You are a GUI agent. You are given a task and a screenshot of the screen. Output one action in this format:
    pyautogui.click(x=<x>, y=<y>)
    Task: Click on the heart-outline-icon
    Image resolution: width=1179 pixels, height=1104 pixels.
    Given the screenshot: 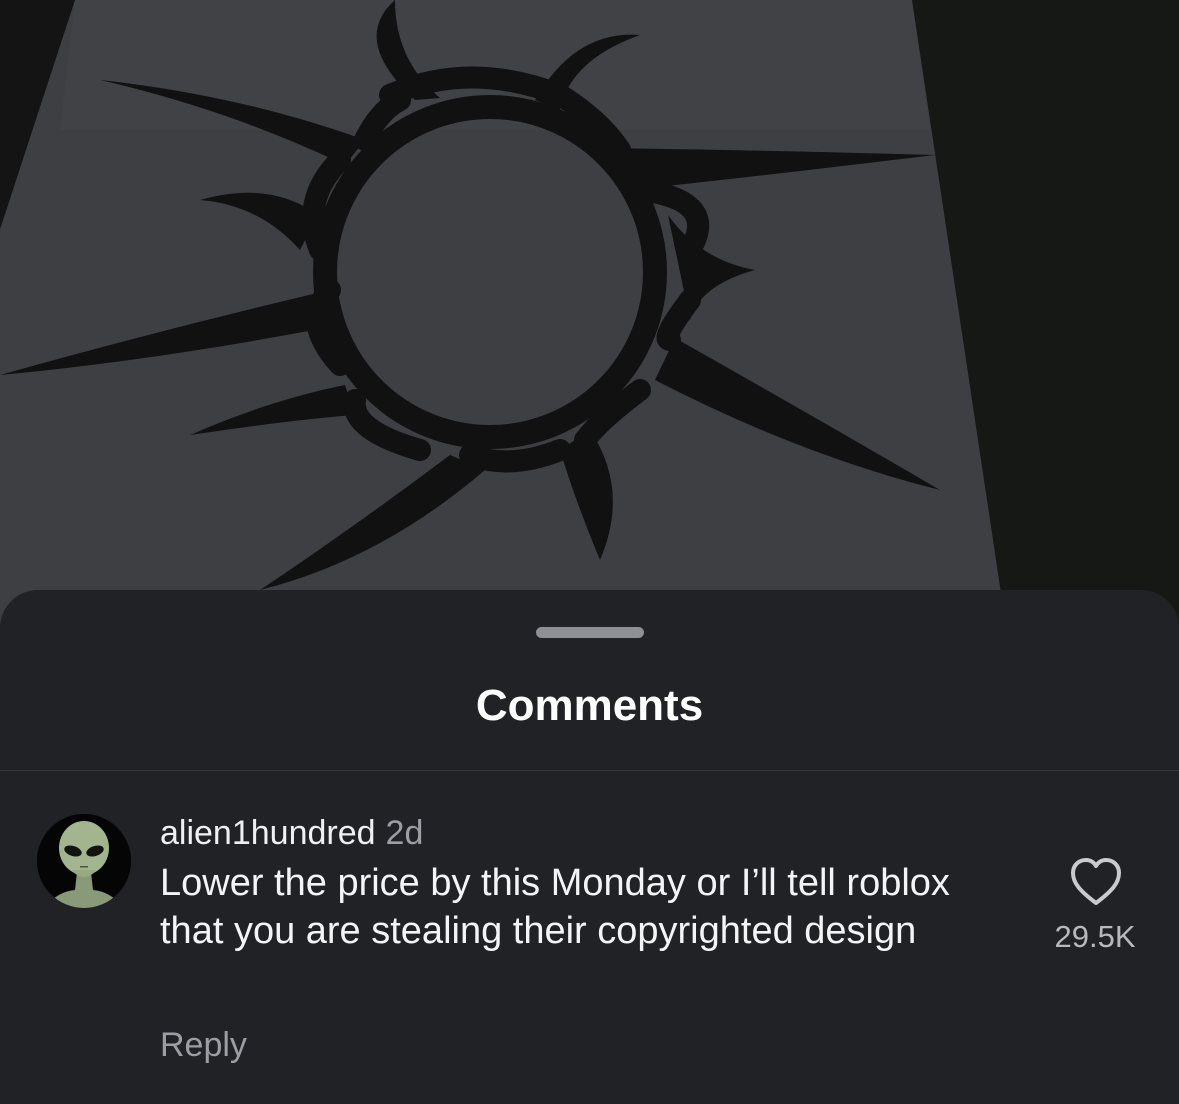 What is the action you would take?
    pyautogui.click(x=1096, y=881)
    